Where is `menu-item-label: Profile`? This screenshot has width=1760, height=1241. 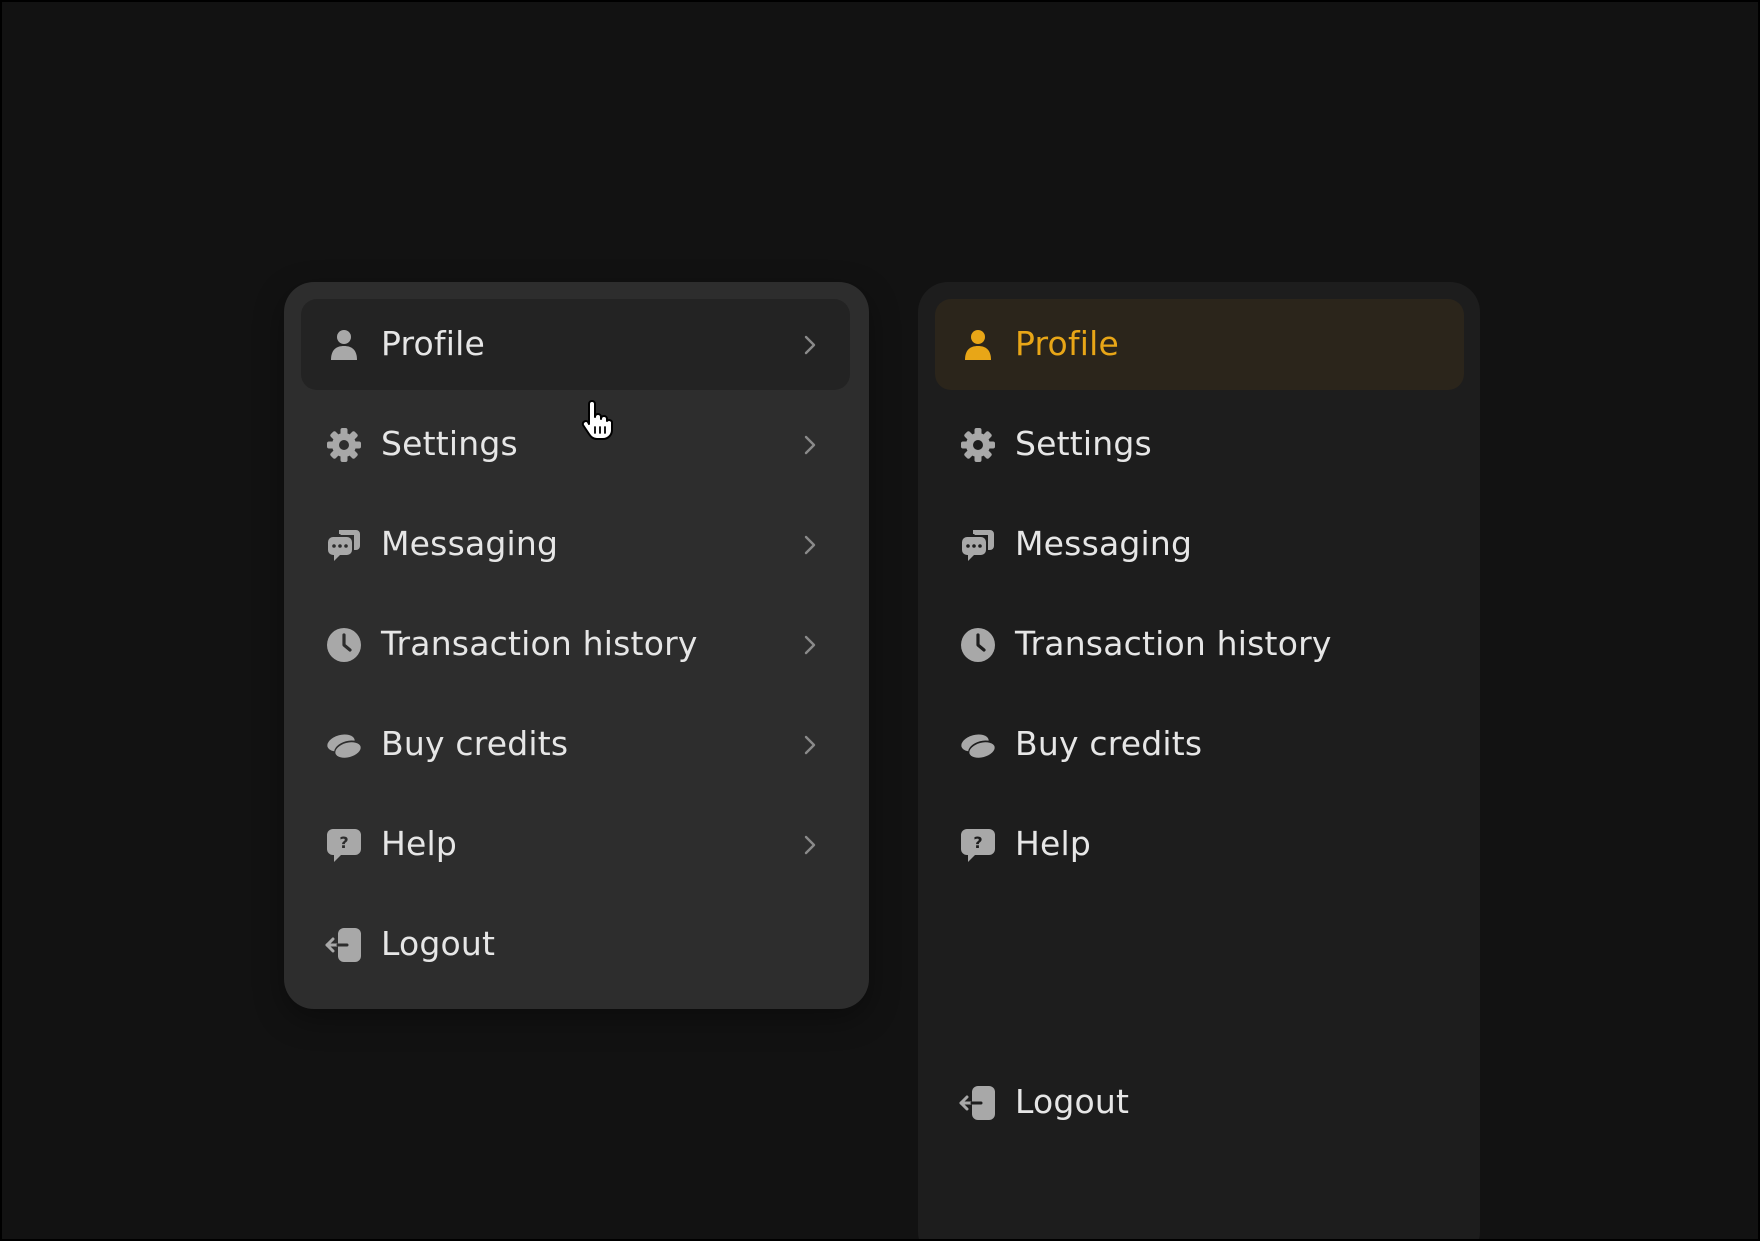
menu-item-label: Profile is located at coordinates (433, 343).